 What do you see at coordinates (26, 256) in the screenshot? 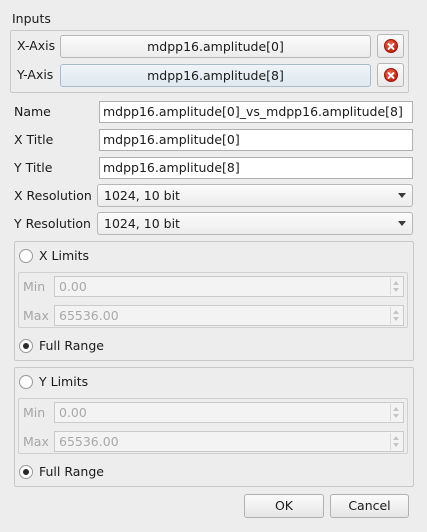
I see `x-limits-radio` at bounding box center [26, 256].